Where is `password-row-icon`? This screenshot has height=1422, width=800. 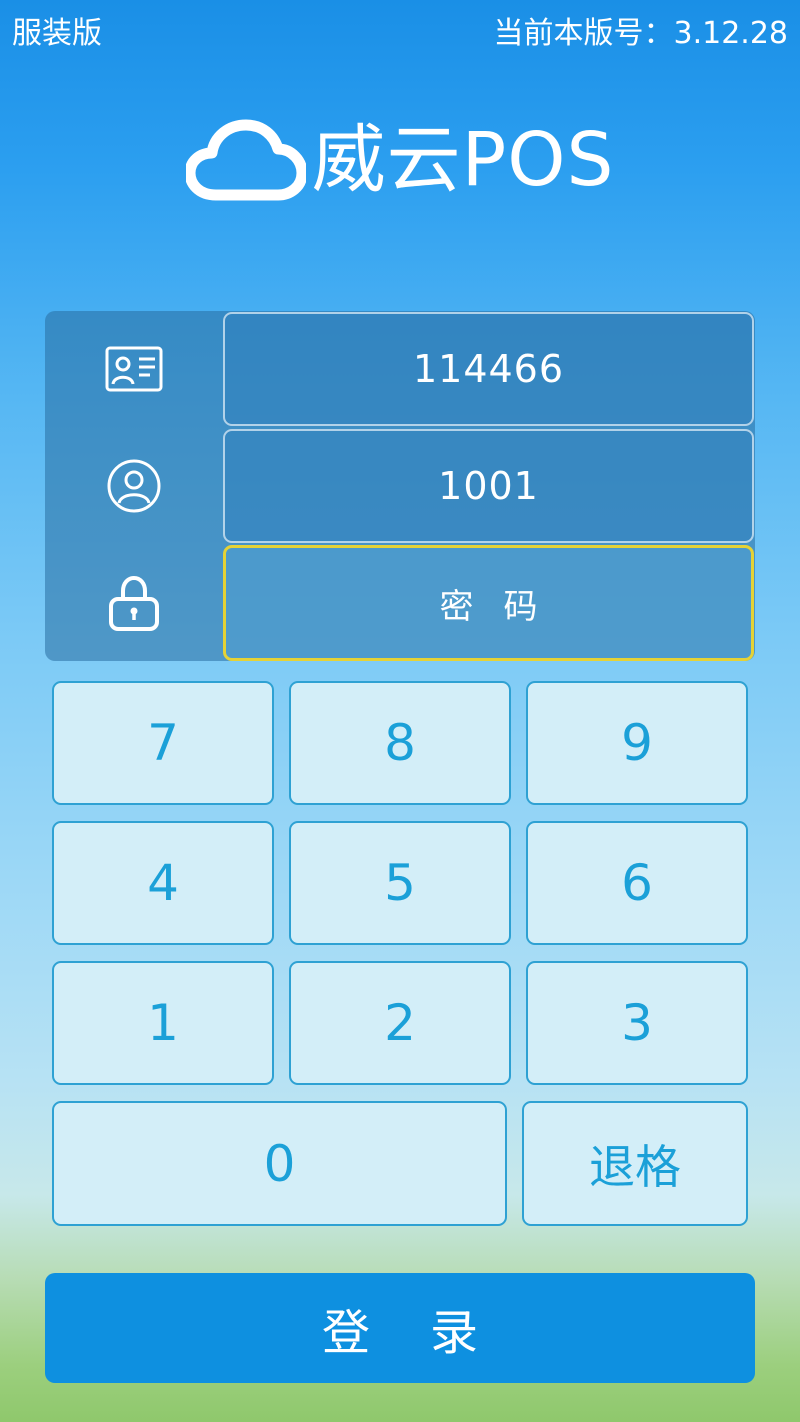 password-row-icon is located at coordinates (133, 603).